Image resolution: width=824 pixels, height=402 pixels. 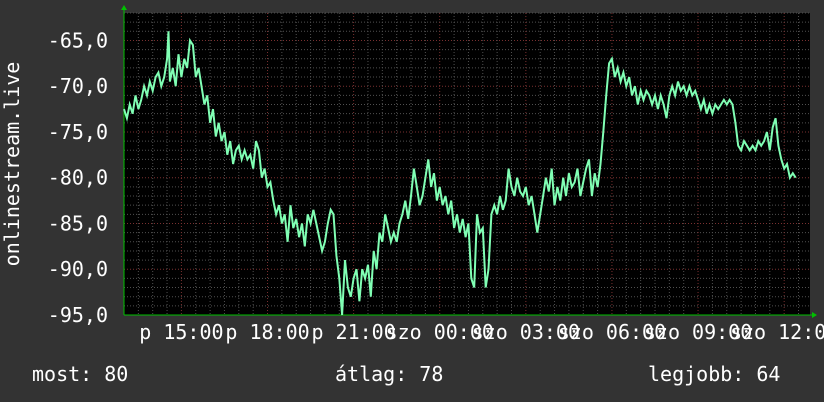 I want to click on x-tick-label: p 21:00, so click(x=353, y=332).